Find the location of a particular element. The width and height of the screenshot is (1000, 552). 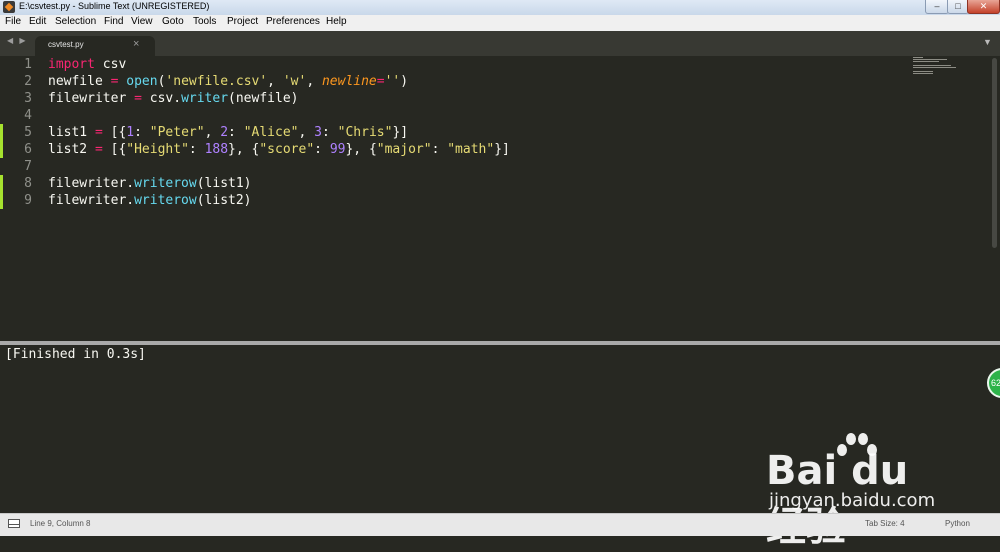

panel-toggle-icon is located at coordinates (14, 523).